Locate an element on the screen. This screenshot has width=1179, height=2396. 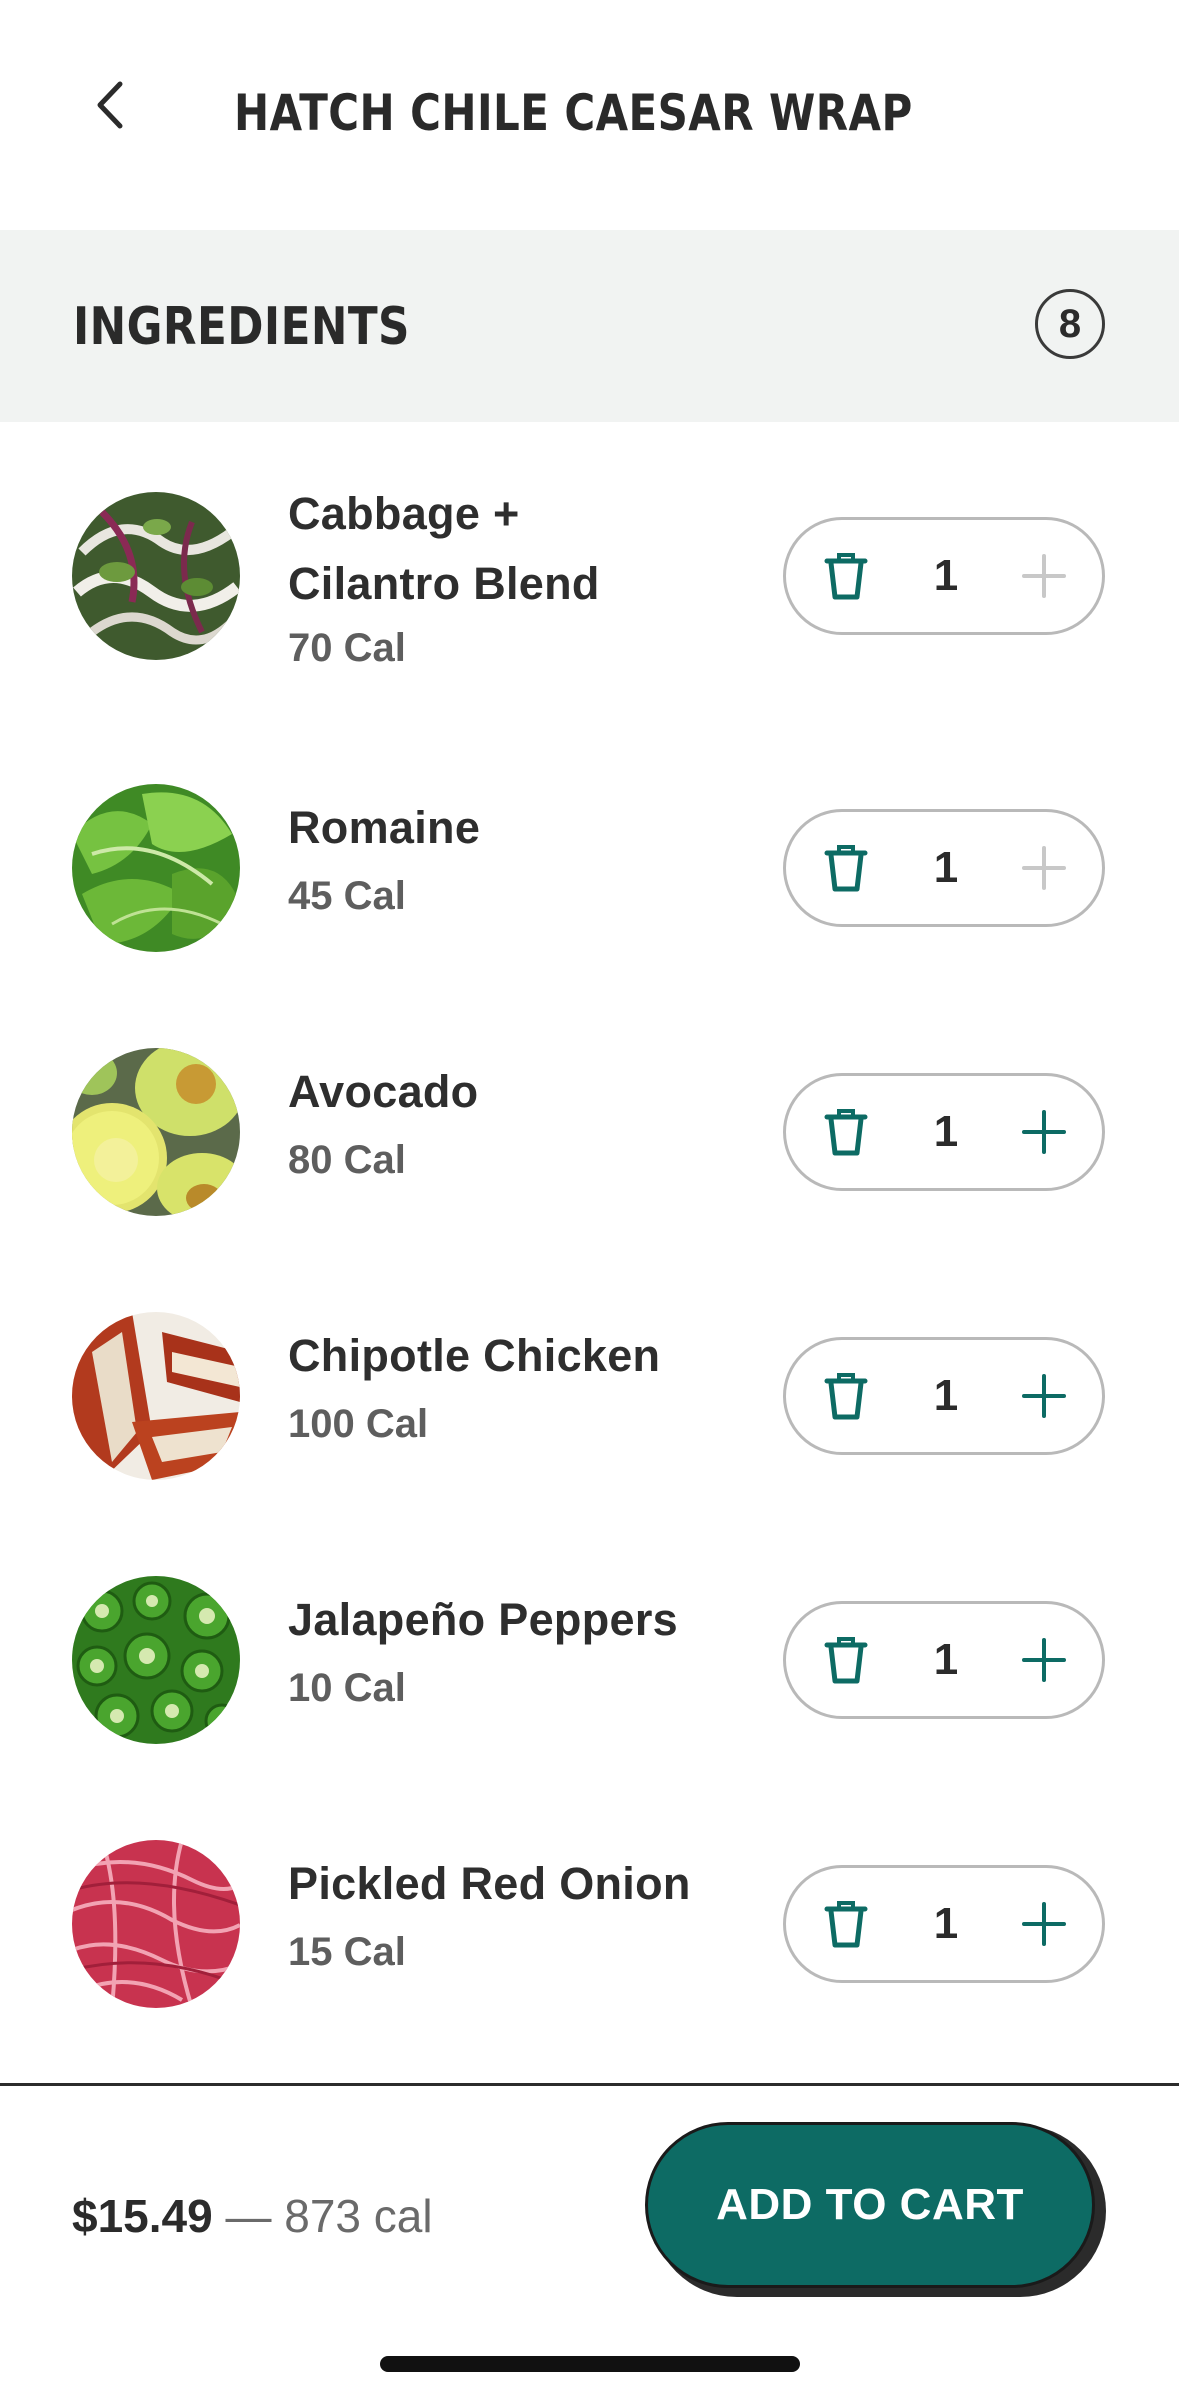
section-title: INGREDIENTS is located at coordinates (241, 327).